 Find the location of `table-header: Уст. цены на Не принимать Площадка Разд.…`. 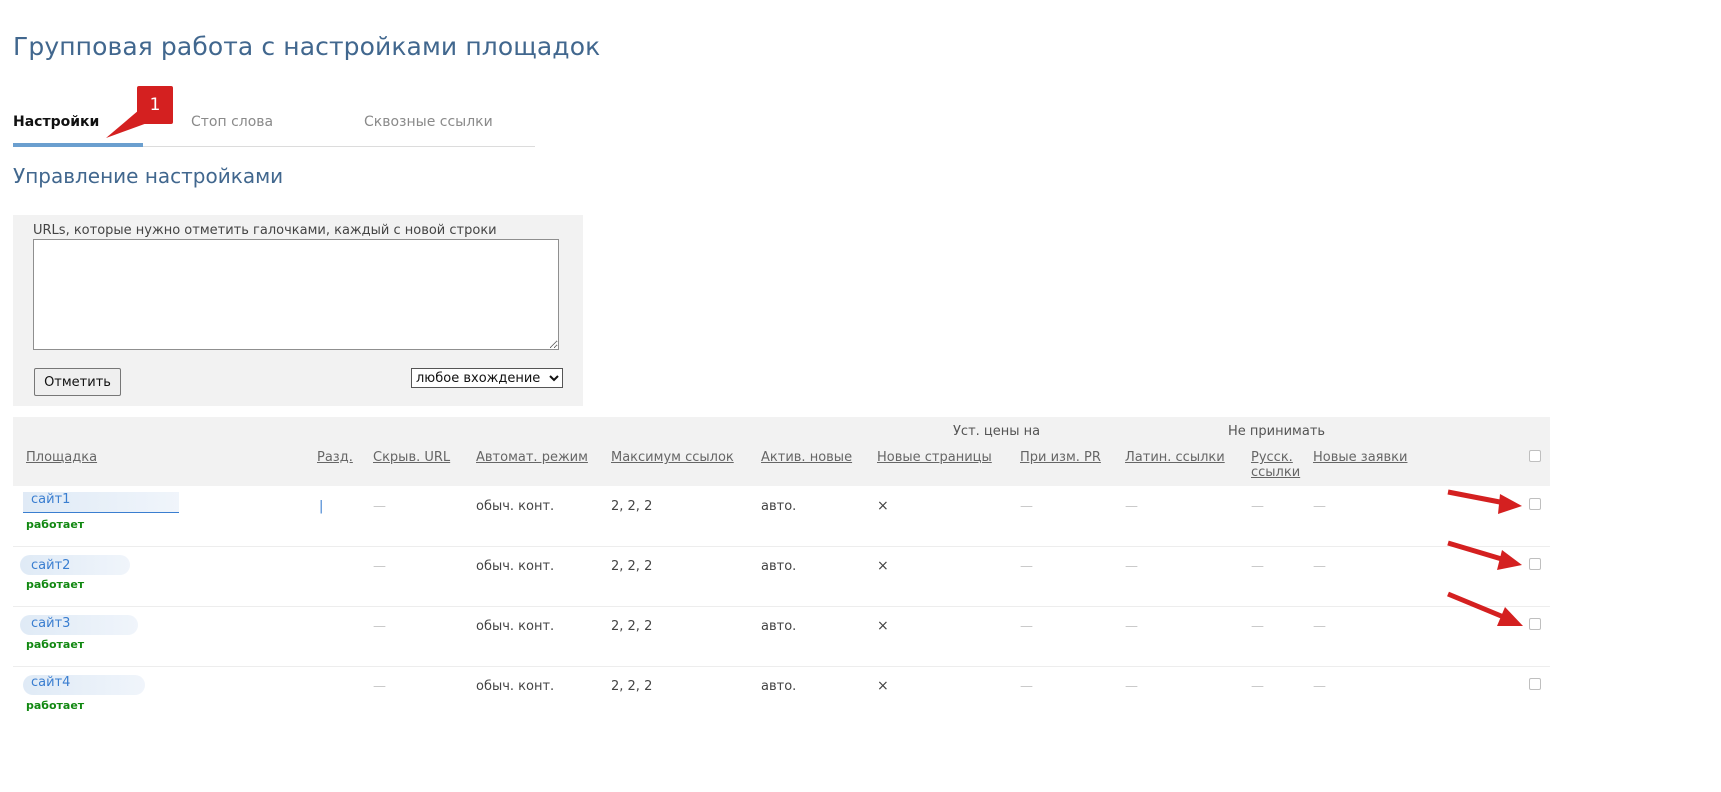

table-header: Уст. цены на Не принимать Площадка Разд.… is located at coordinates (781, 451).